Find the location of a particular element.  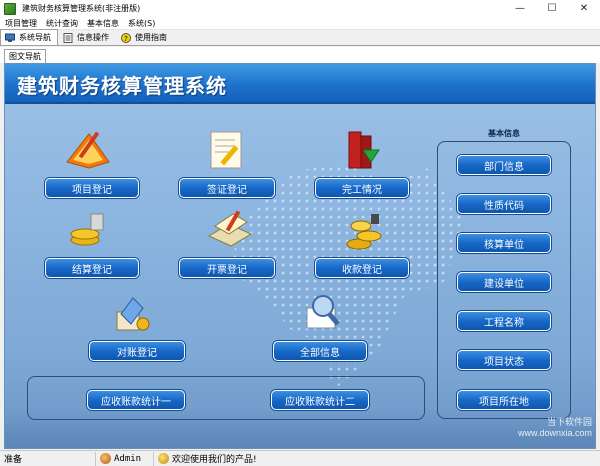

title-bar: 建筑财务核算管理系统(非注册版) — ☐ ✕ is located at coordinates (300, 8).